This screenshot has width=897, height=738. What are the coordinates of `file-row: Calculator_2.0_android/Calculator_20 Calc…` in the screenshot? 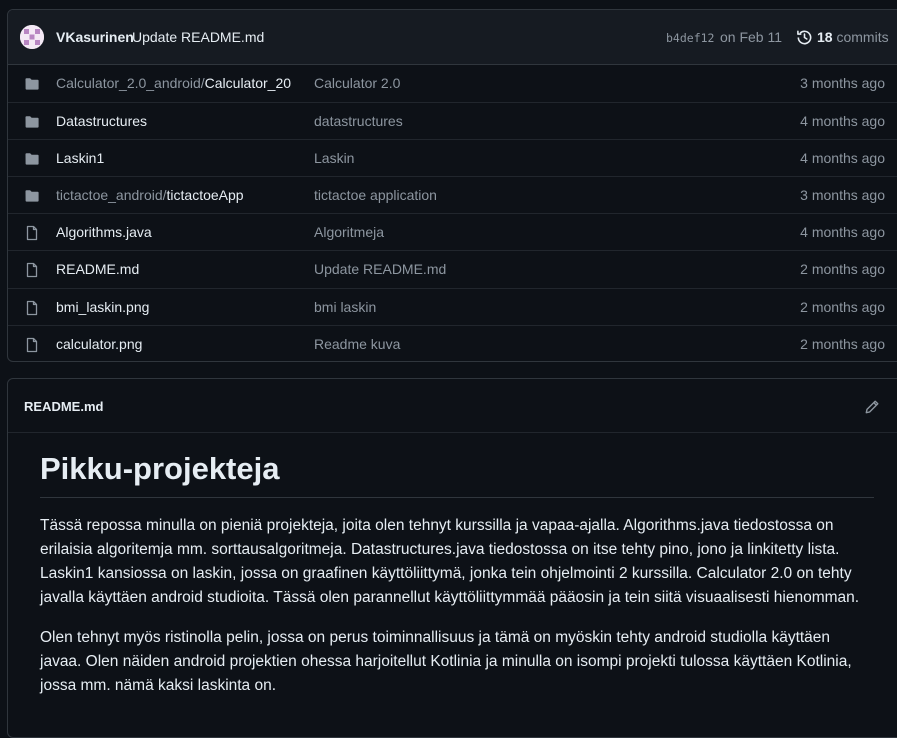 It's located at (452, 83).